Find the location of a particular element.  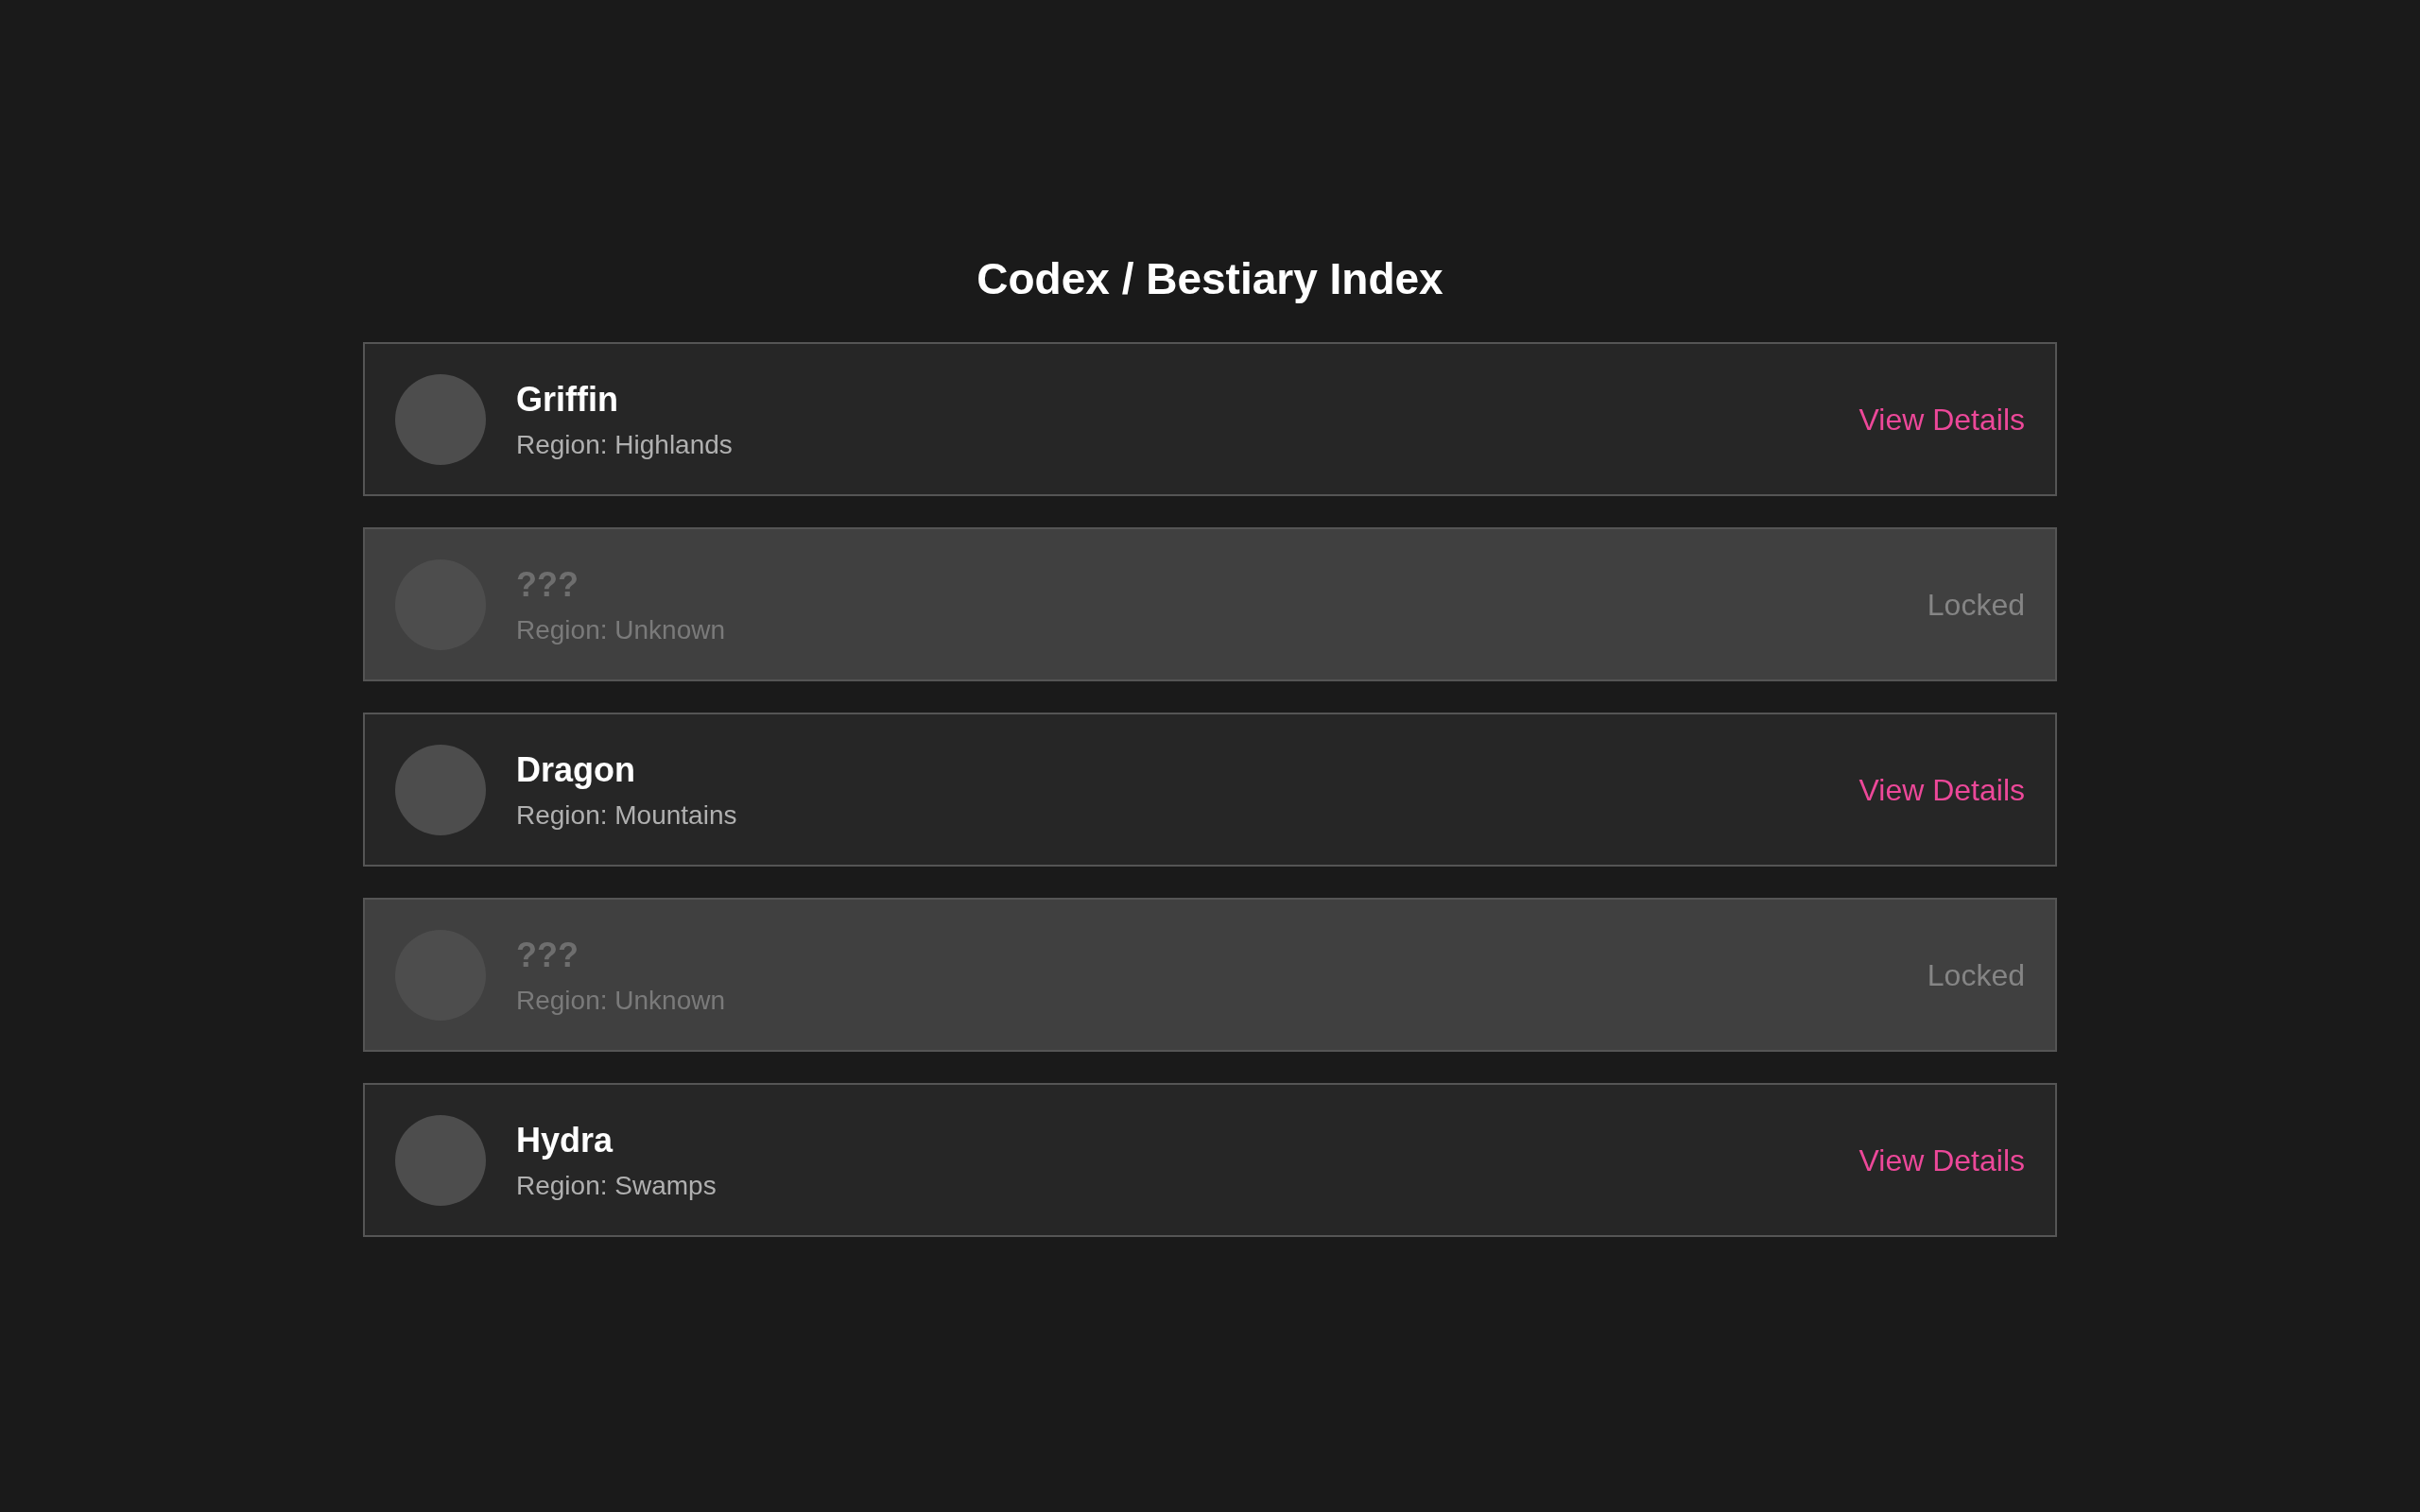

creature-region: Region: Highlands is located at coordinates (624, 444).